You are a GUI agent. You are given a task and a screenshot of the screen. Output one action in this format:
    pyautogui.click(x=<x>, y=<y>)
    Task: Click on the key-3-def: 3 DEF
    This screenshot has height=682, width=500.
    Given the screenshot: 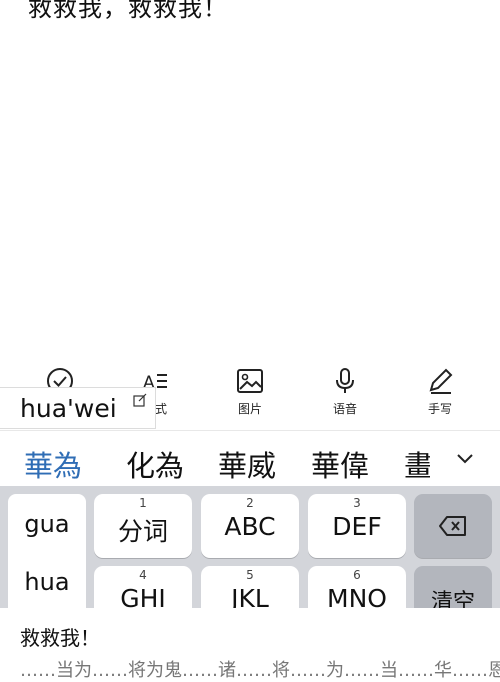 What is the action you would take?
    pyautogui.click(x=357, y=526)
    